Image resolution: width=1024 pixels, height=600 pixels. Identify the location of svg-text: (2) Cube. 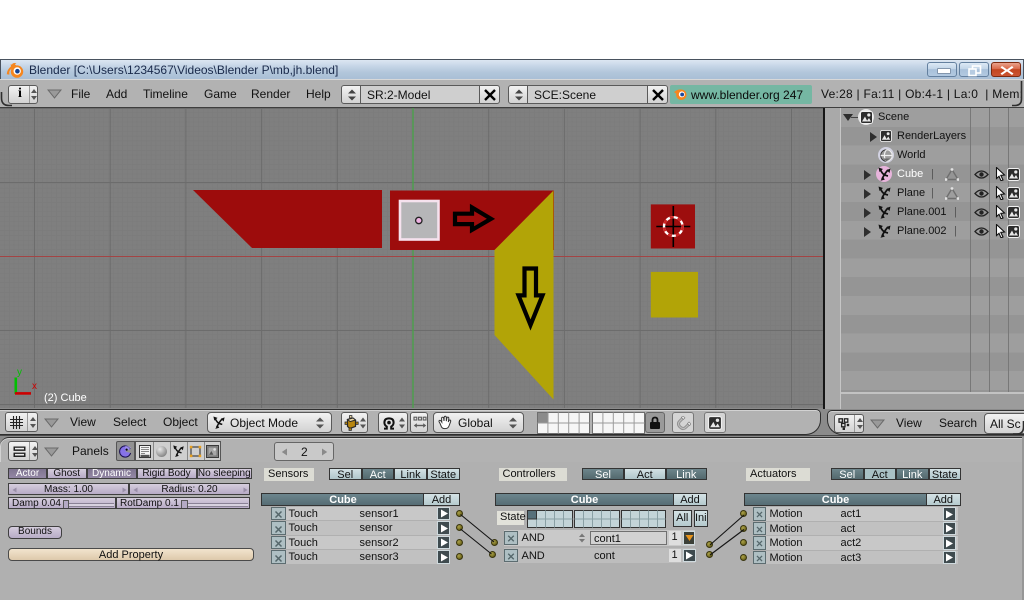
(65, 398).